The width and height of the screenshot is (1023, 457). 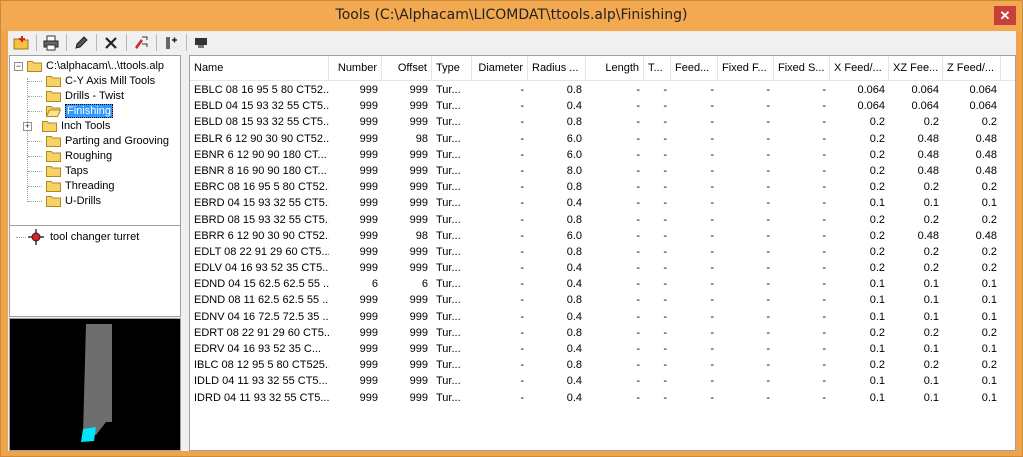 I want to click on column-header-length: Length, so click(x=615, y=68).